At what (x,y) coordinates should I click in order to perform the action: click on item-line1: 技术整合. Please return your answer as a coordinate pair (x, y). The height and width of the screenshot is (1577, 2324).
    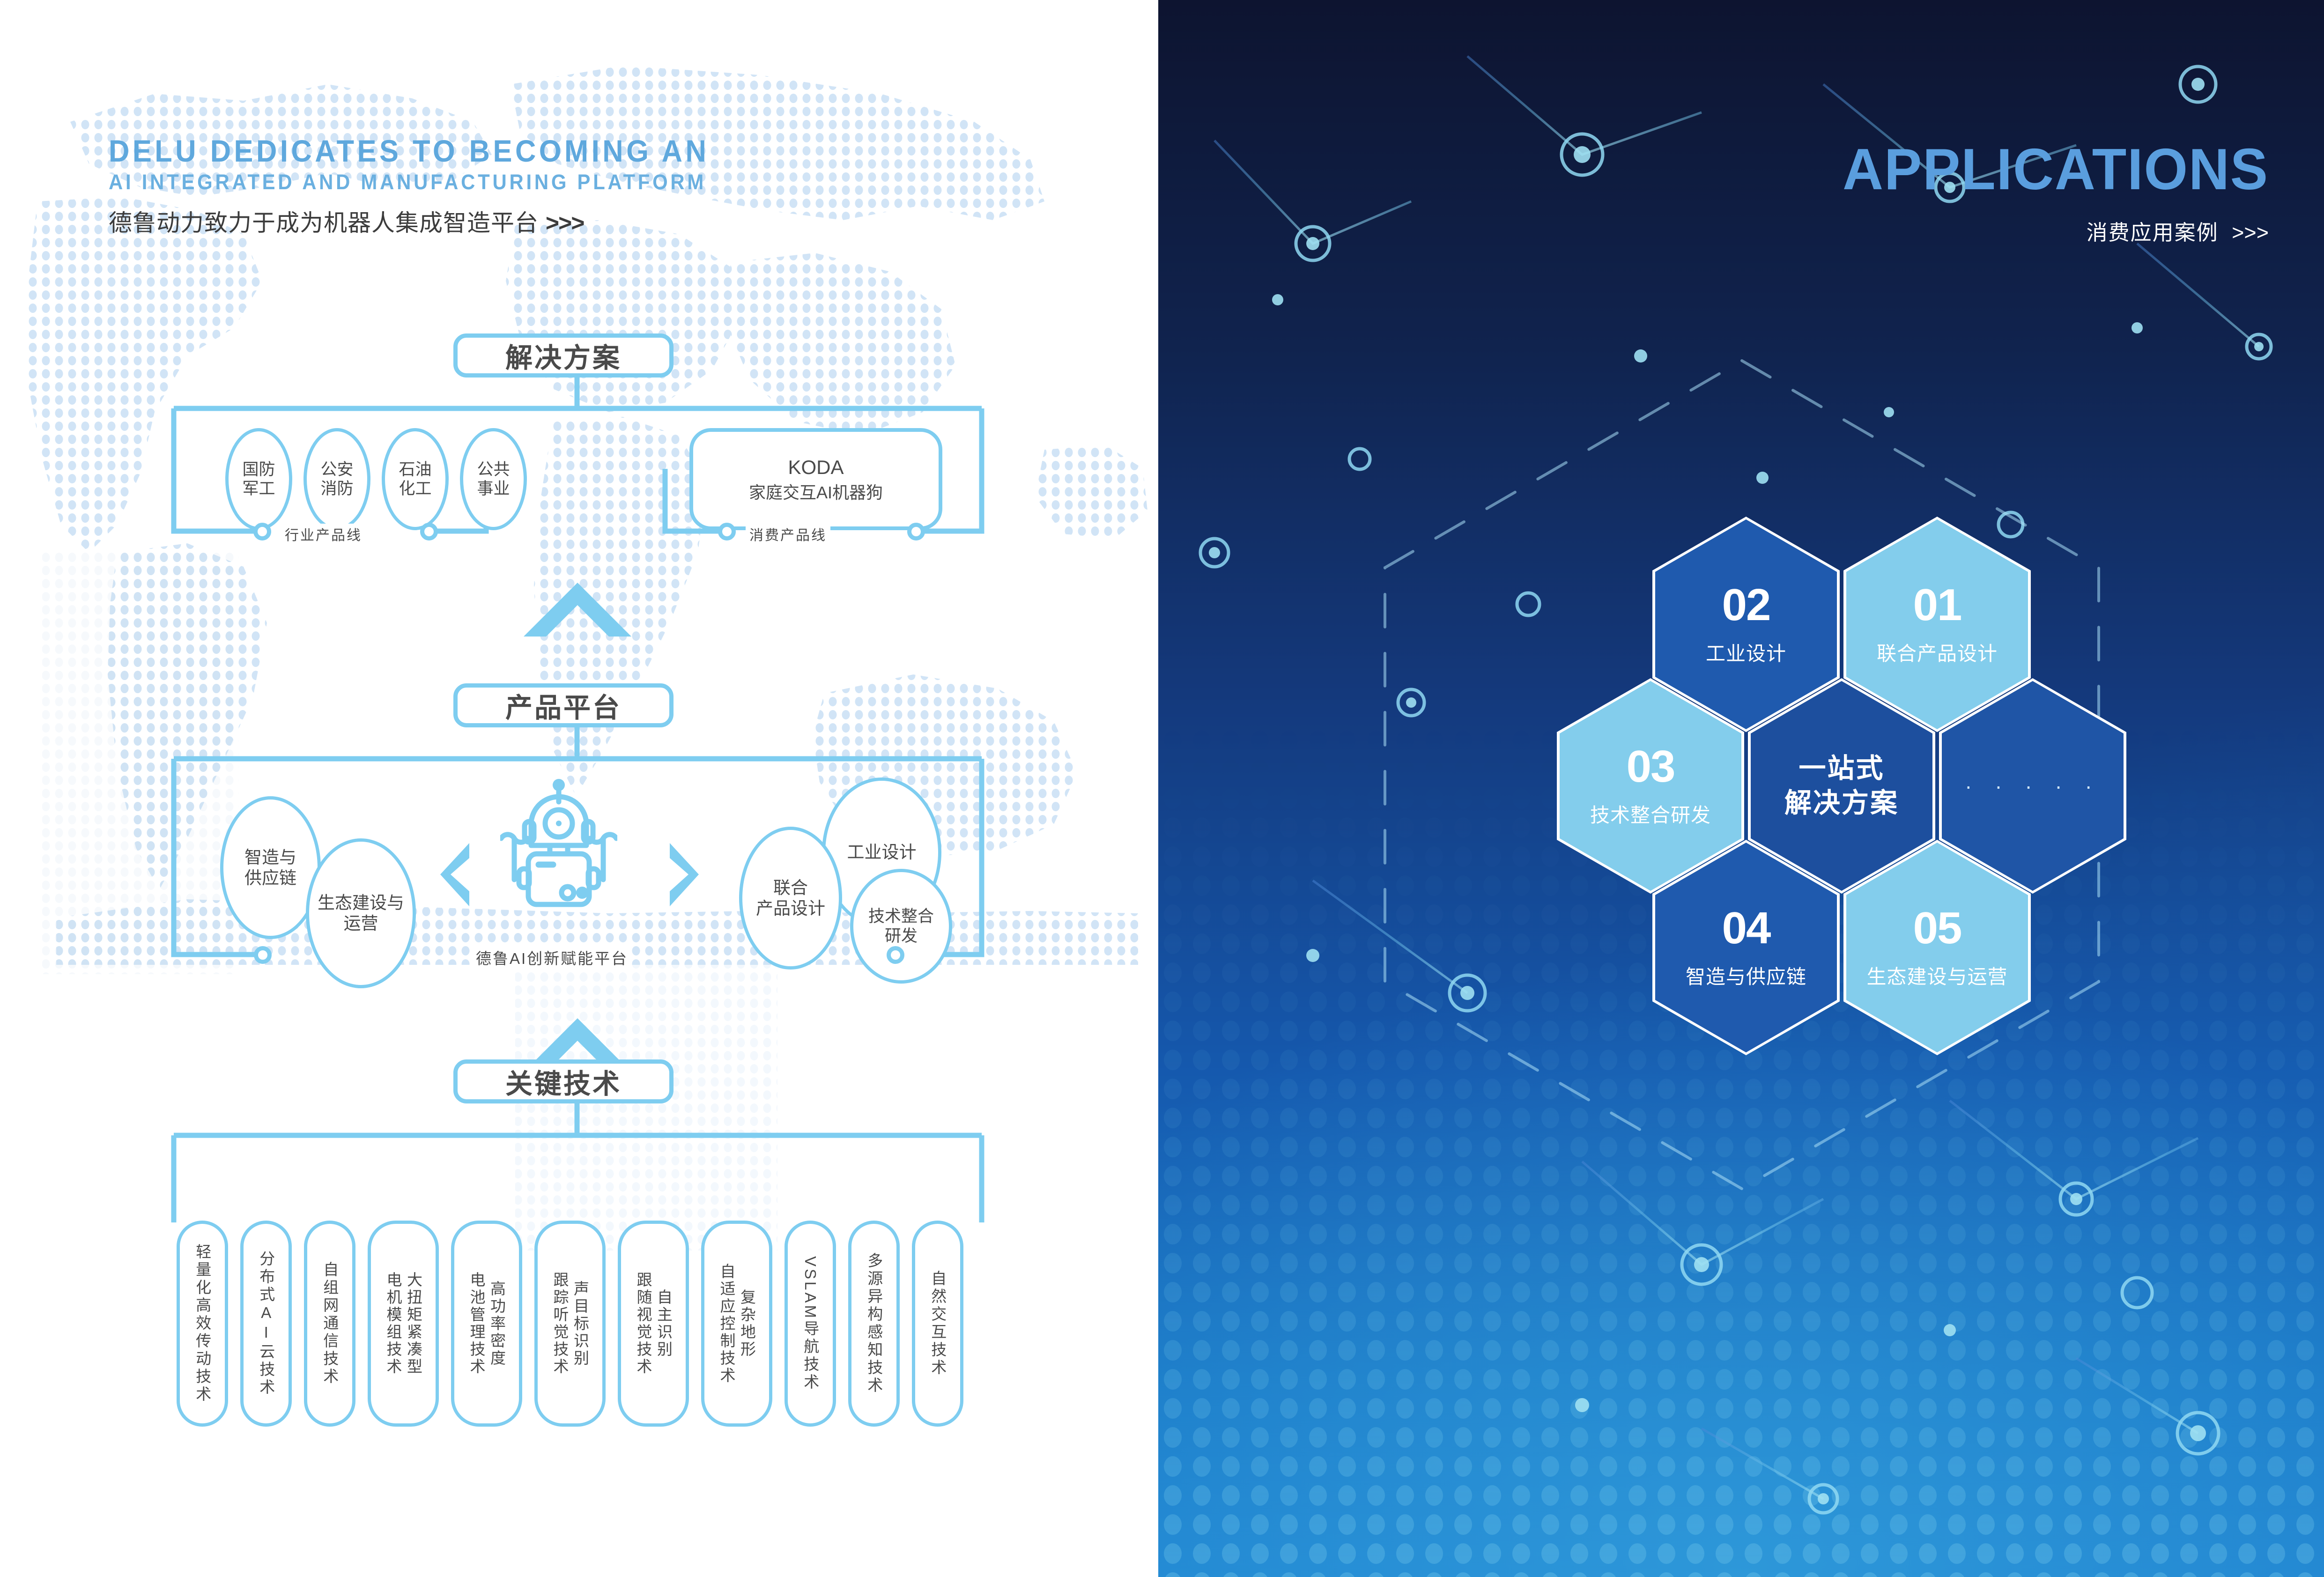
    Looking at the image, I should click on (901, 916).